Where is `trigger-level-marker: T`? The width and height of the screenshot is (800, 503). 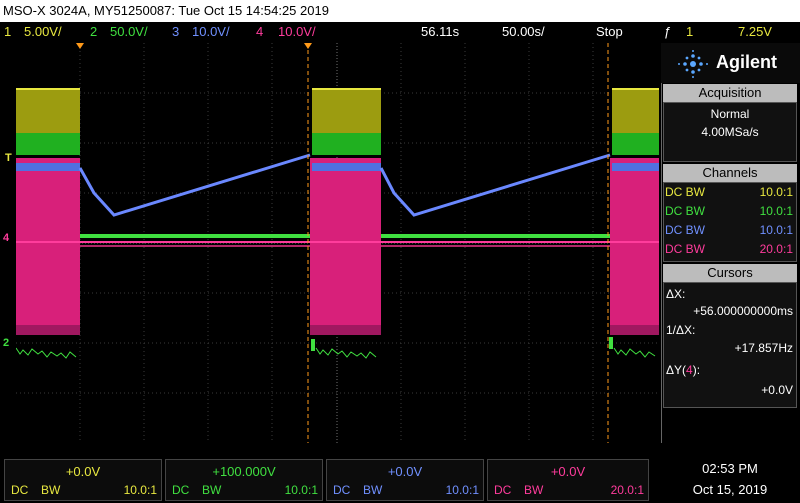 trigger-level-marker: T is located at coordinates (8, 158).